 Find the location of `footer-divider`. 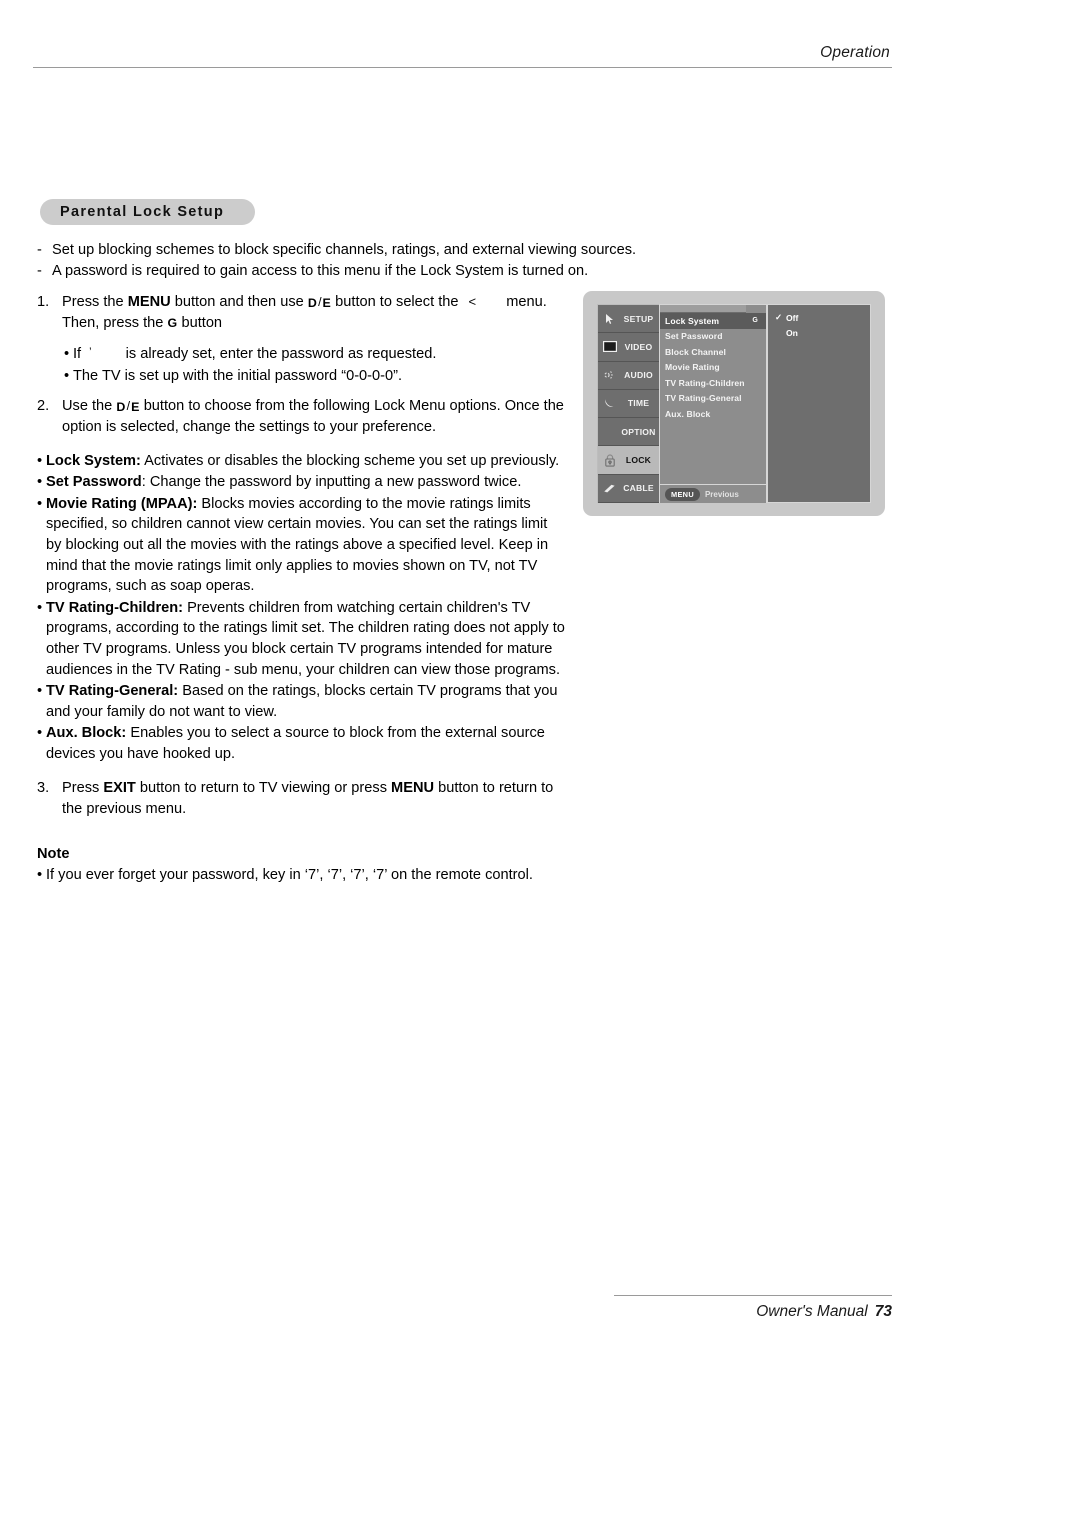

footer-divider is located at coordinates (753, 1295).